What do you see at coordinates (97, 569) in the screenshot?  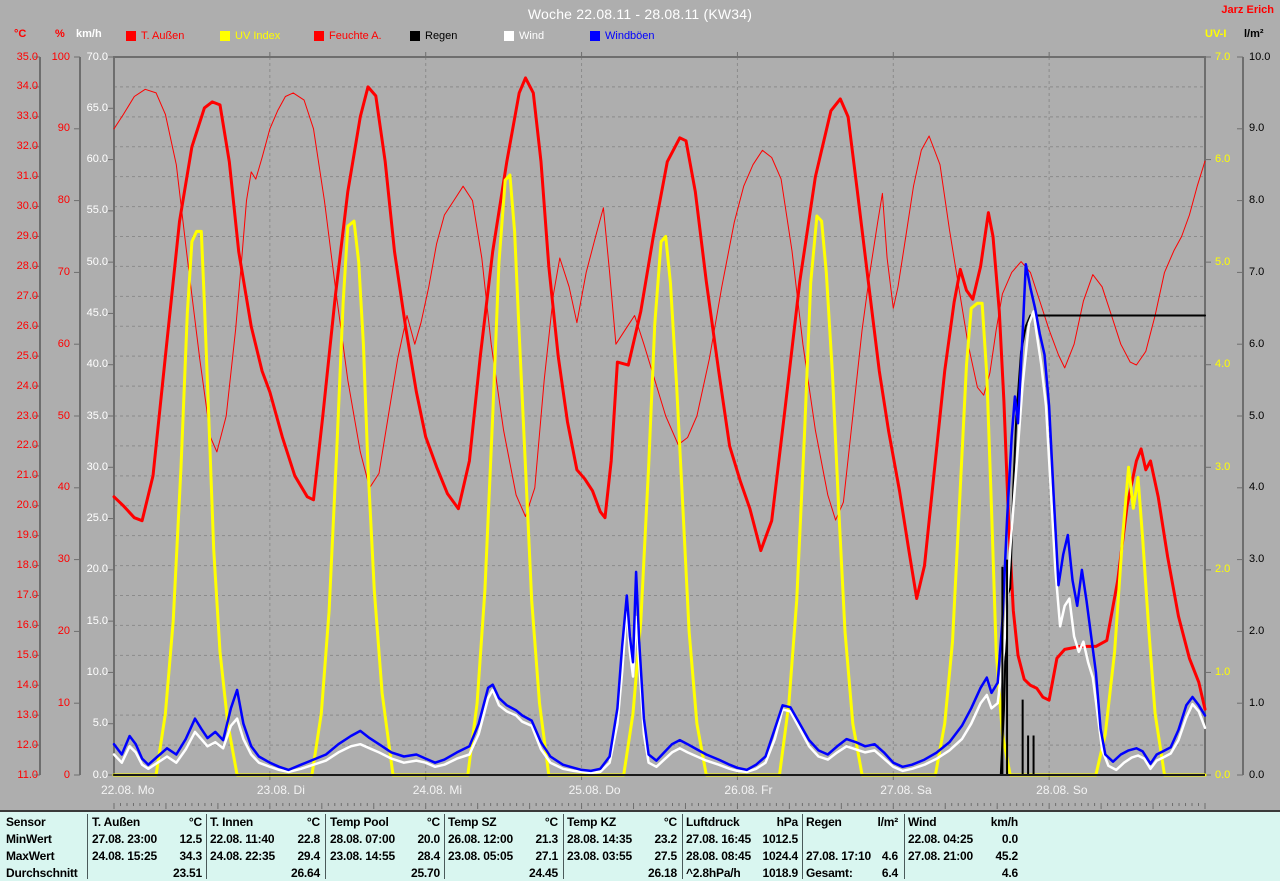 I see `wind-tick-label: 20.0` at bounding box center [97, 569].